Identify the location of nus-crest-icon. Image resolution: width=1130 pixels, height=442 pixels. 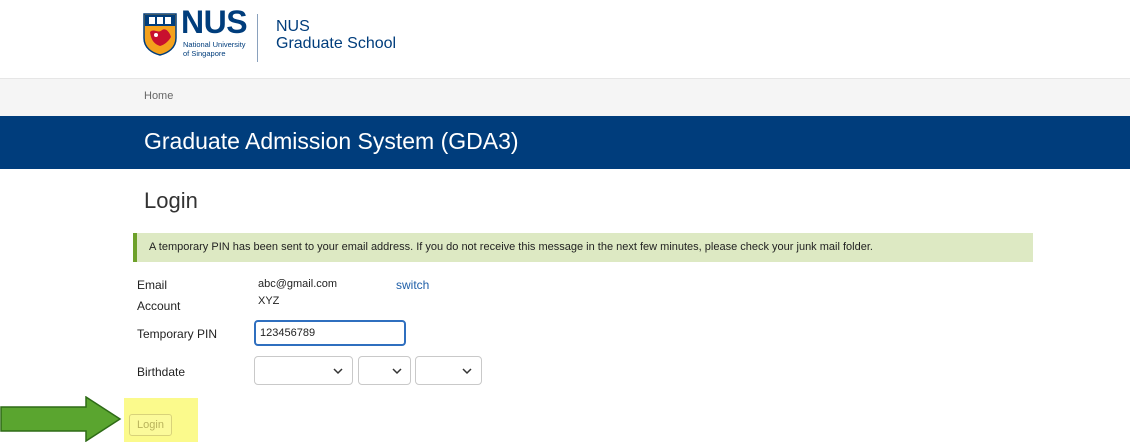
(160, 34).